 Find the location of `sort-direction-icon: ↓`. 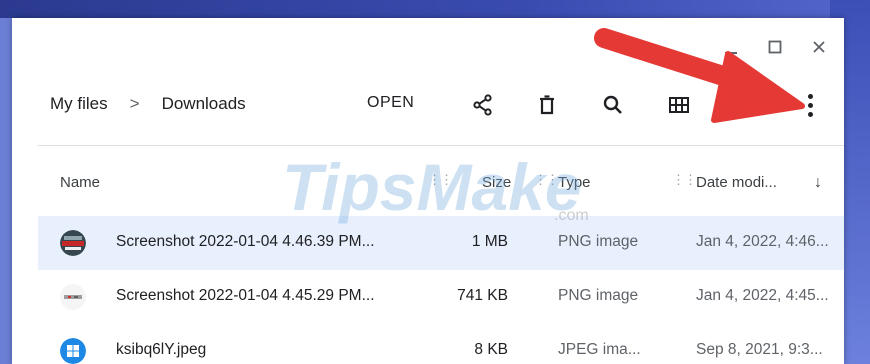

sort-direction-icon: ↓ is located at coordinates (818, 183).